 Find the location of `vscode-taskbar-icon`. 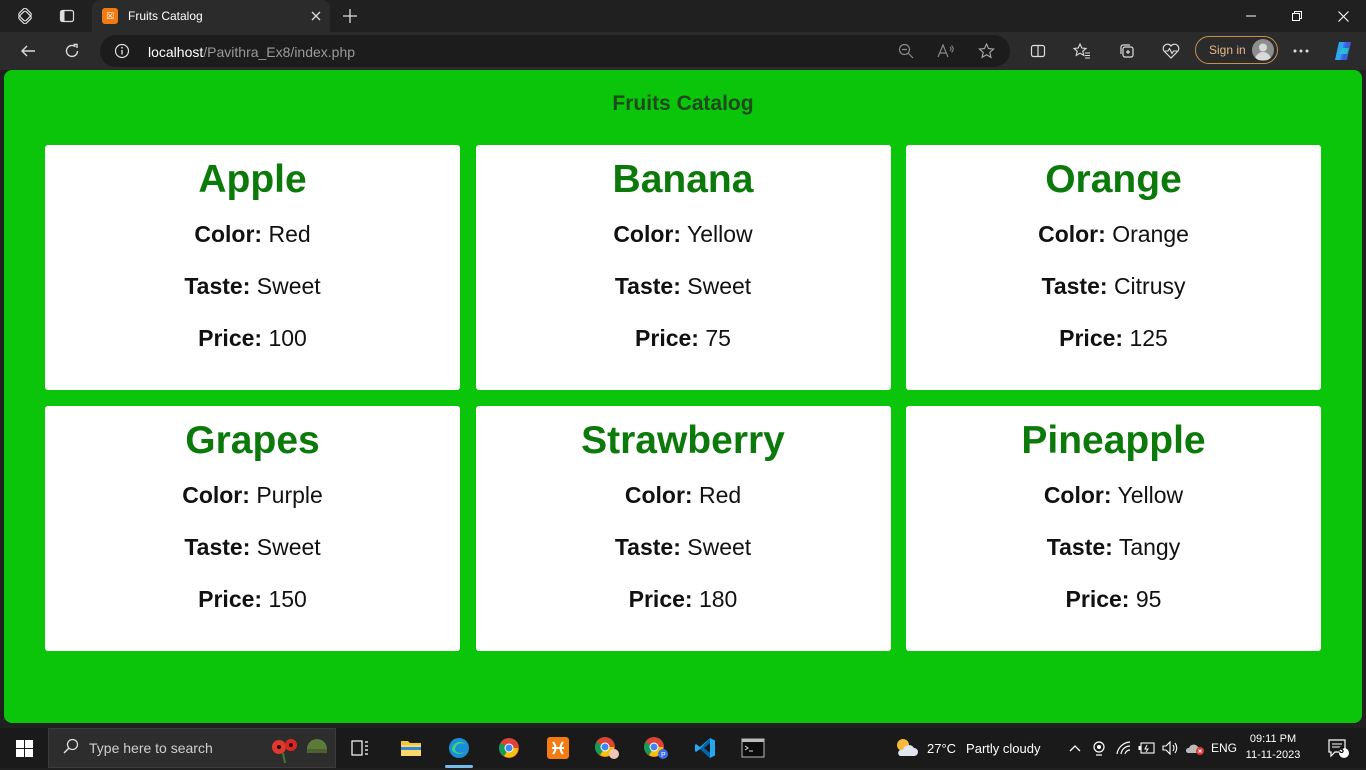

vscode-taskbar-icon is located at coordinates (705, 748).